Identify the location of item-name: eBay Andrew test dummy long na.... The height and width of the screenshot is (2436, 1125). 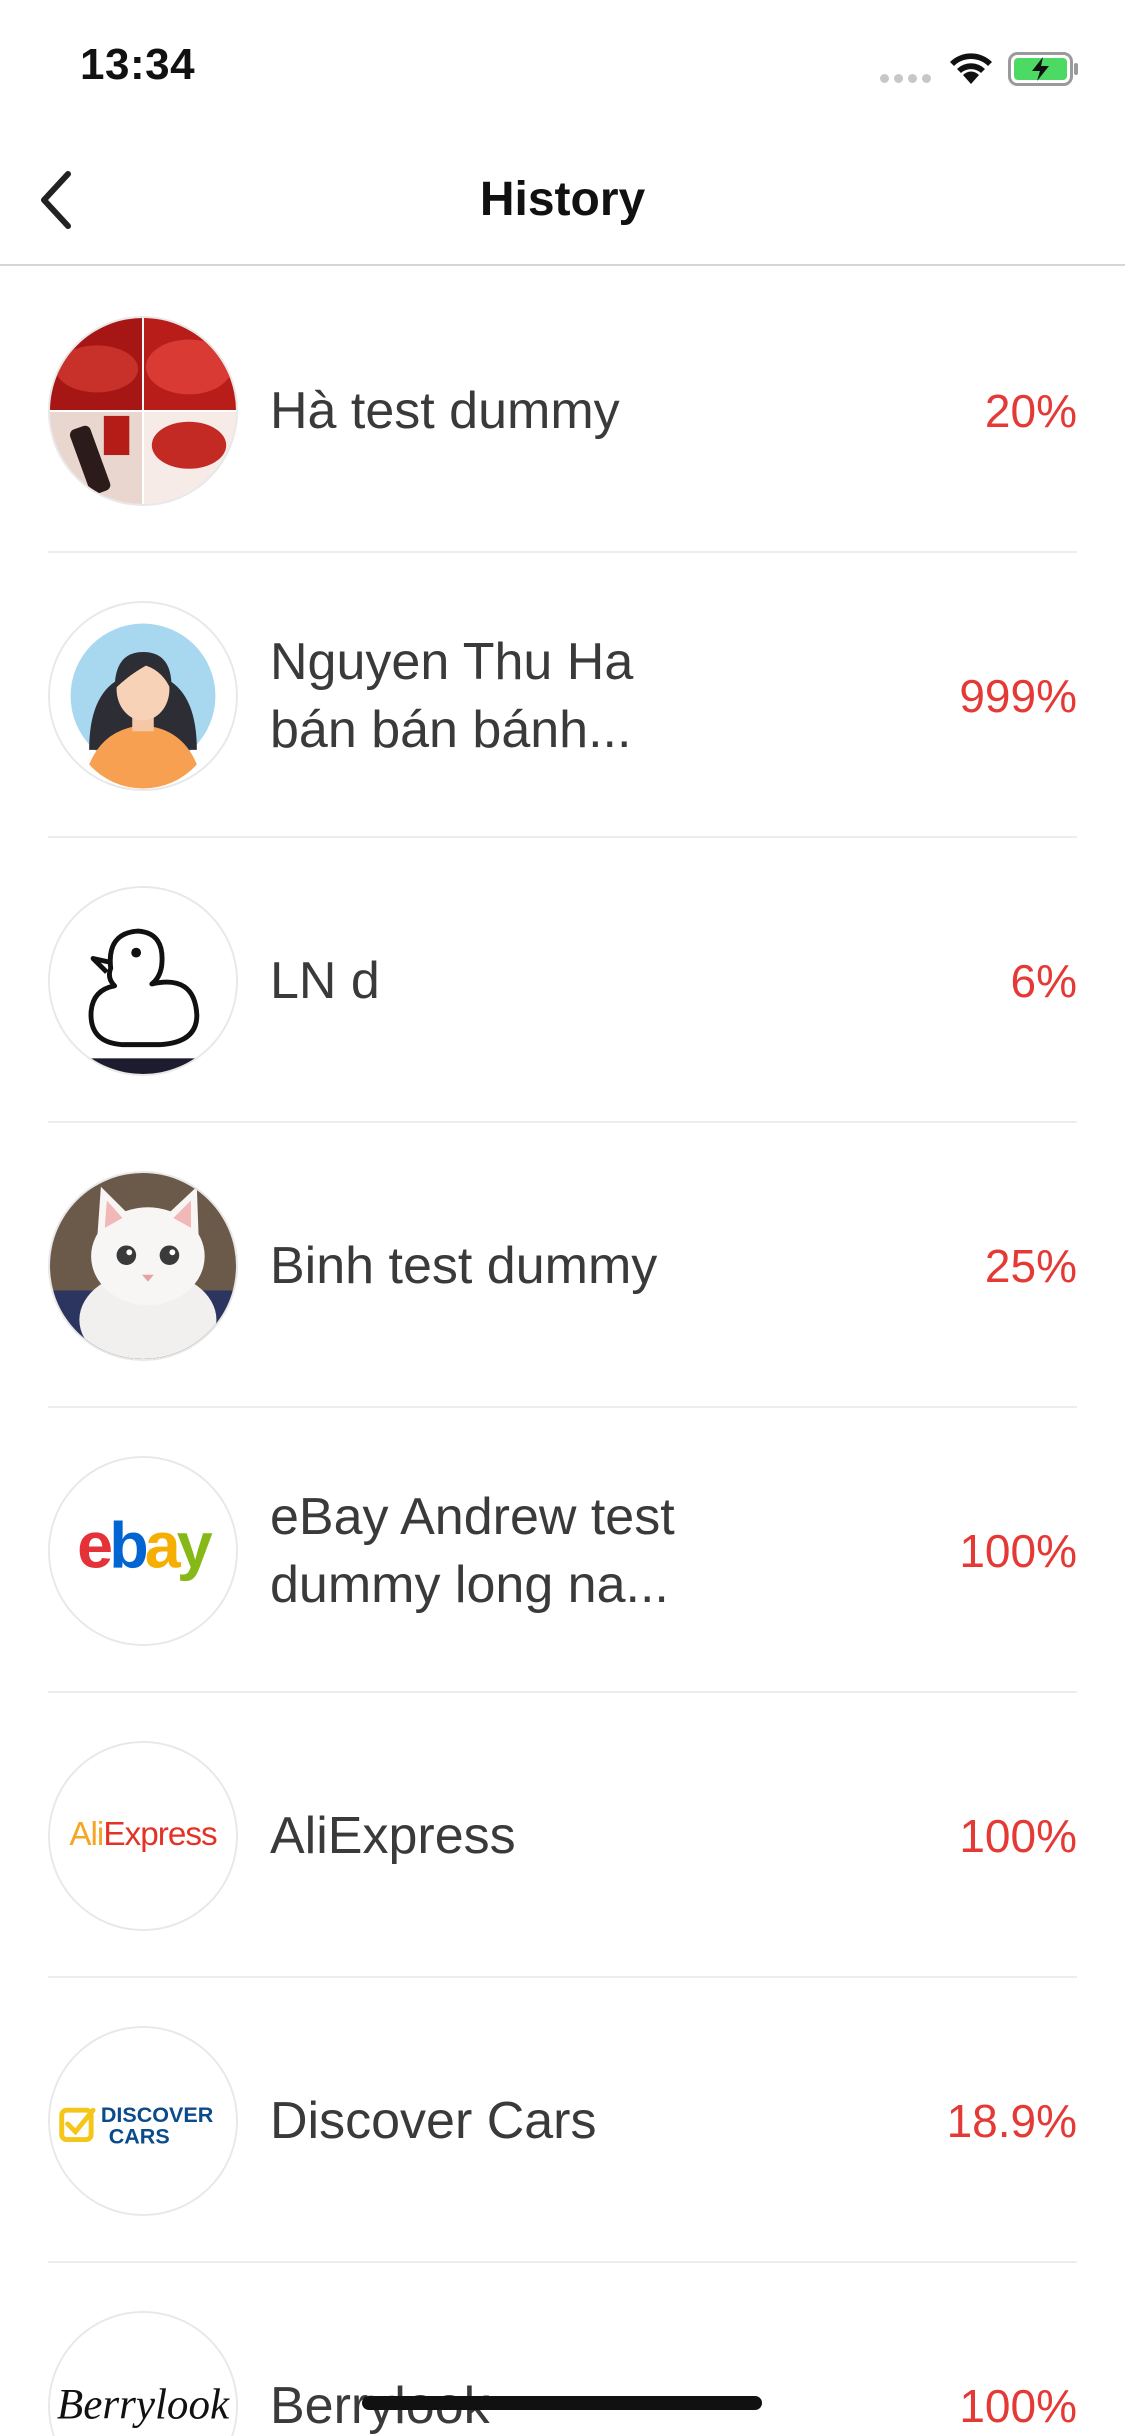
(472, 1550).